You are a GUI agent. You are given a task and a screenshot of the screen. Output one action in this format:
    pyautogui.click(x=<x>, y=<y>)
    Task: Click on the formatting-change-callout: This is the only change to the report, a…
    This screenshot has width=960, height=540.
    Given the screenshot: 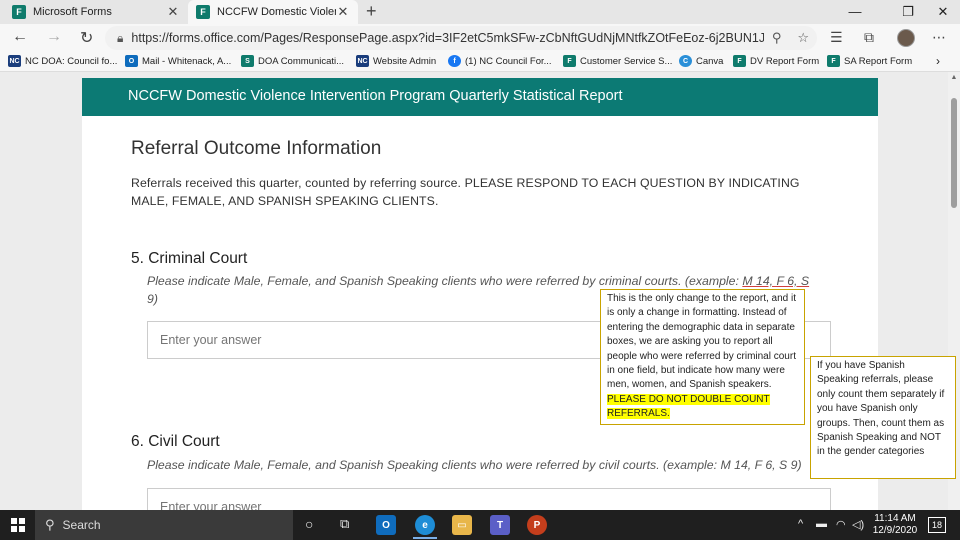 What is the action you would take?
    pyautogui.click(x=702, y=357)
    